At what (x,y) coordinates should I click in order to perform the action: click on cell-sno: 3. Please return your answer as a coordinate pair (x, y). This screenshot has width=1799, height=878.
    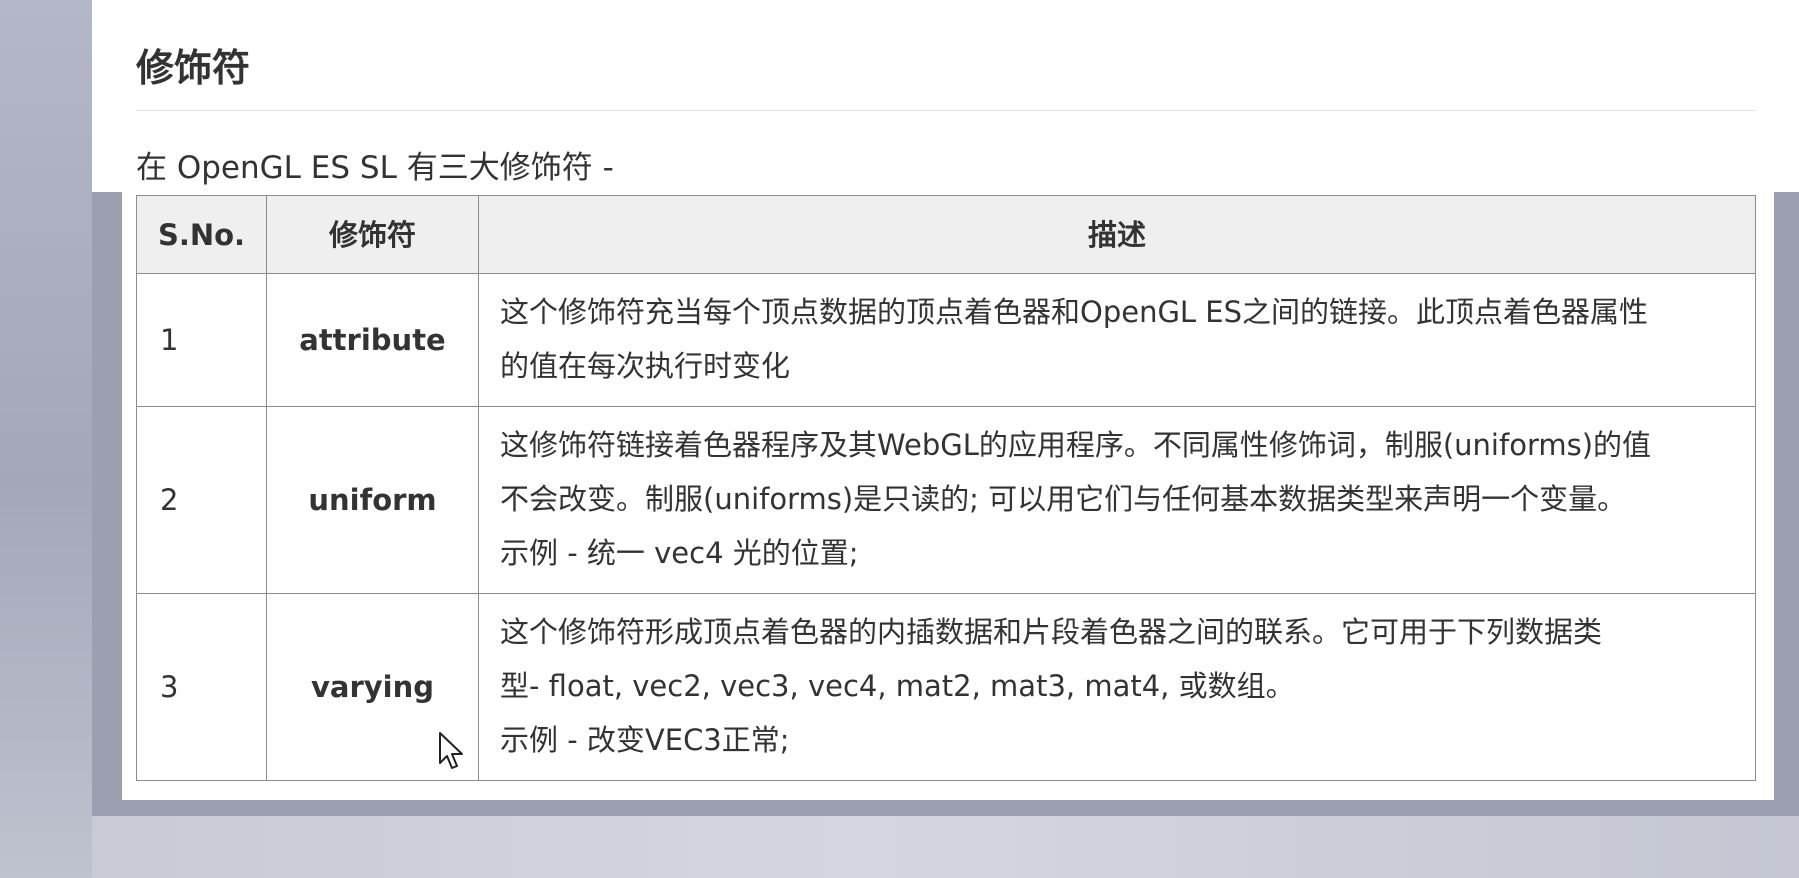
    Looking at the image, I should click on (201, 687).